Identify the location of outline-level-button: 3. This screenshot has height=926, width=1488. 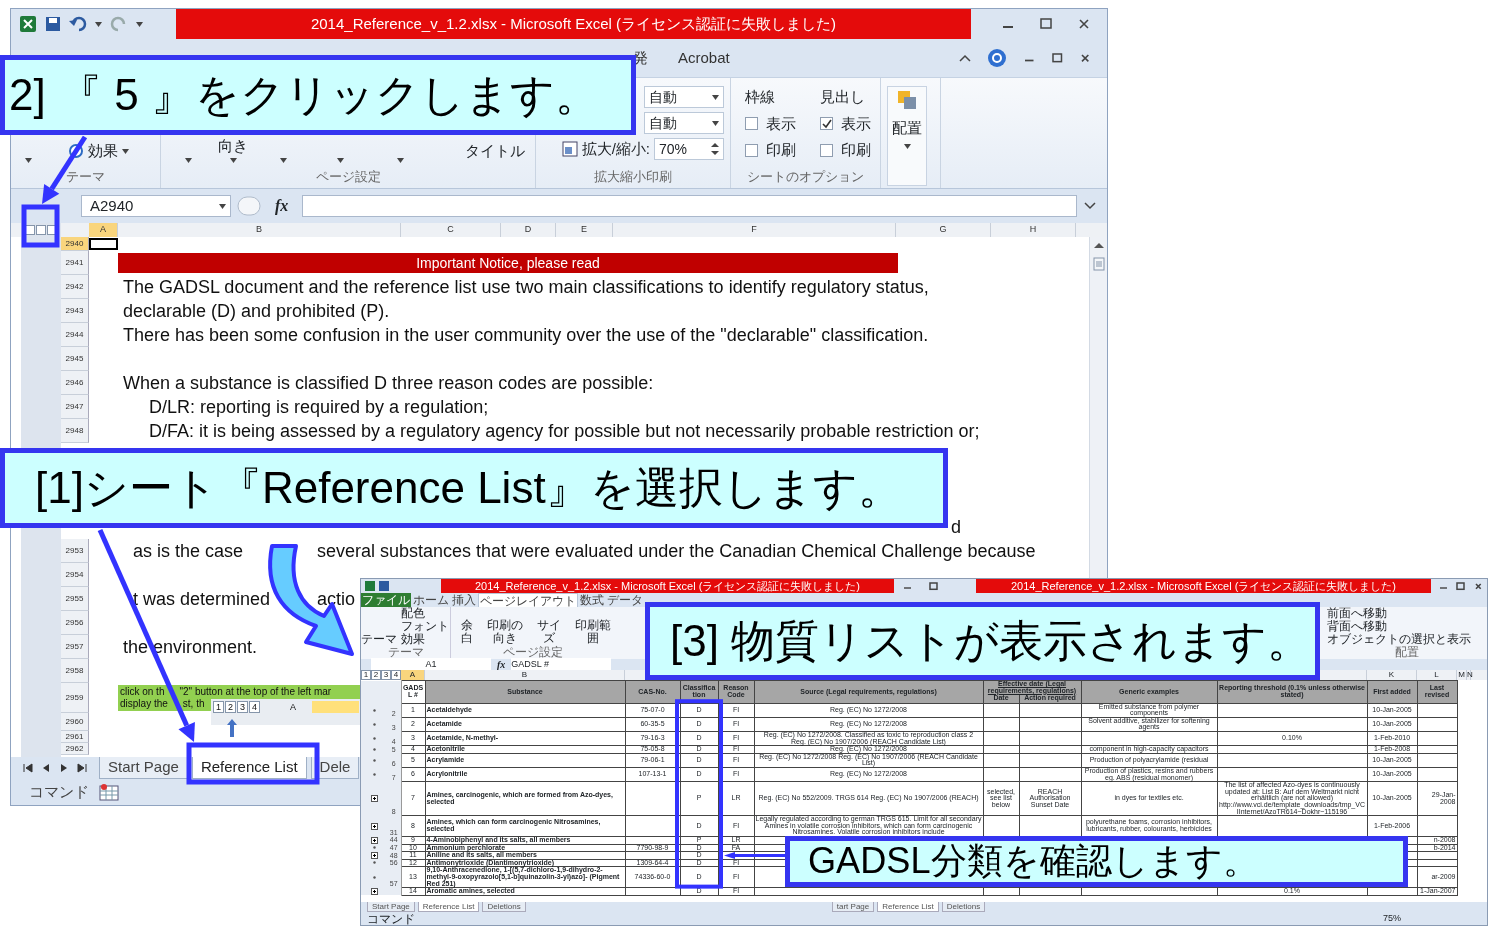
(243, 707).